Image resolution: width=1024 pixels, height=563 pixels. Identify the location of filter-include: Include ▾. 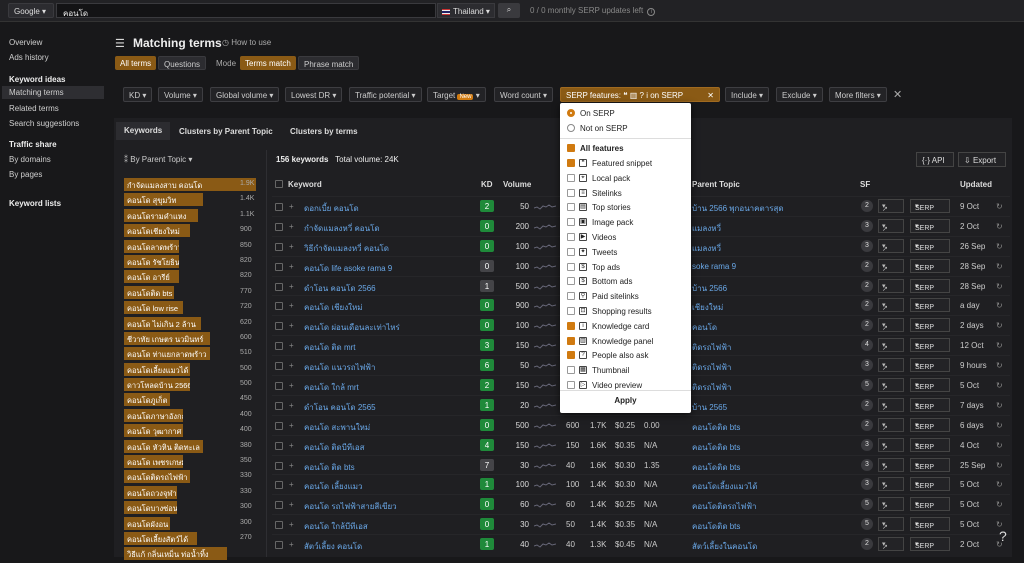
(747, 94).